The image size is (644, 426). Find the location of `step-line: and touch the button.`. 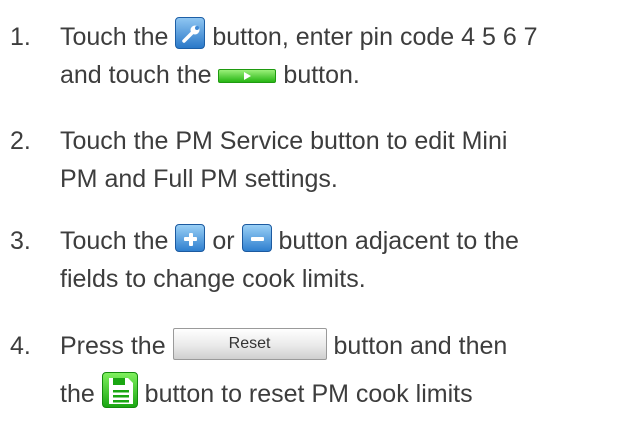

step-line: and touch the button. is located at coordinates (350, 75).